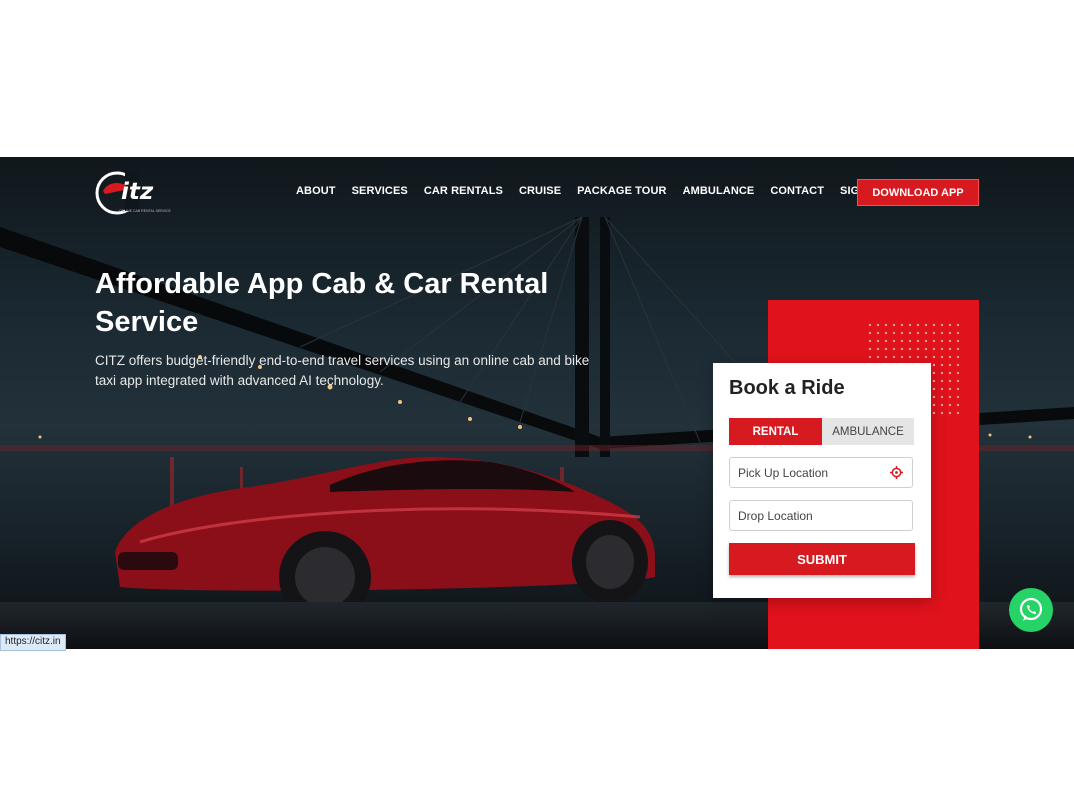 The height and width of the screenshot is (806, 1074). Describe the element at coordinates (821, 515) in the screenshot. I see `drop-location-input: Drop Location` at that location.